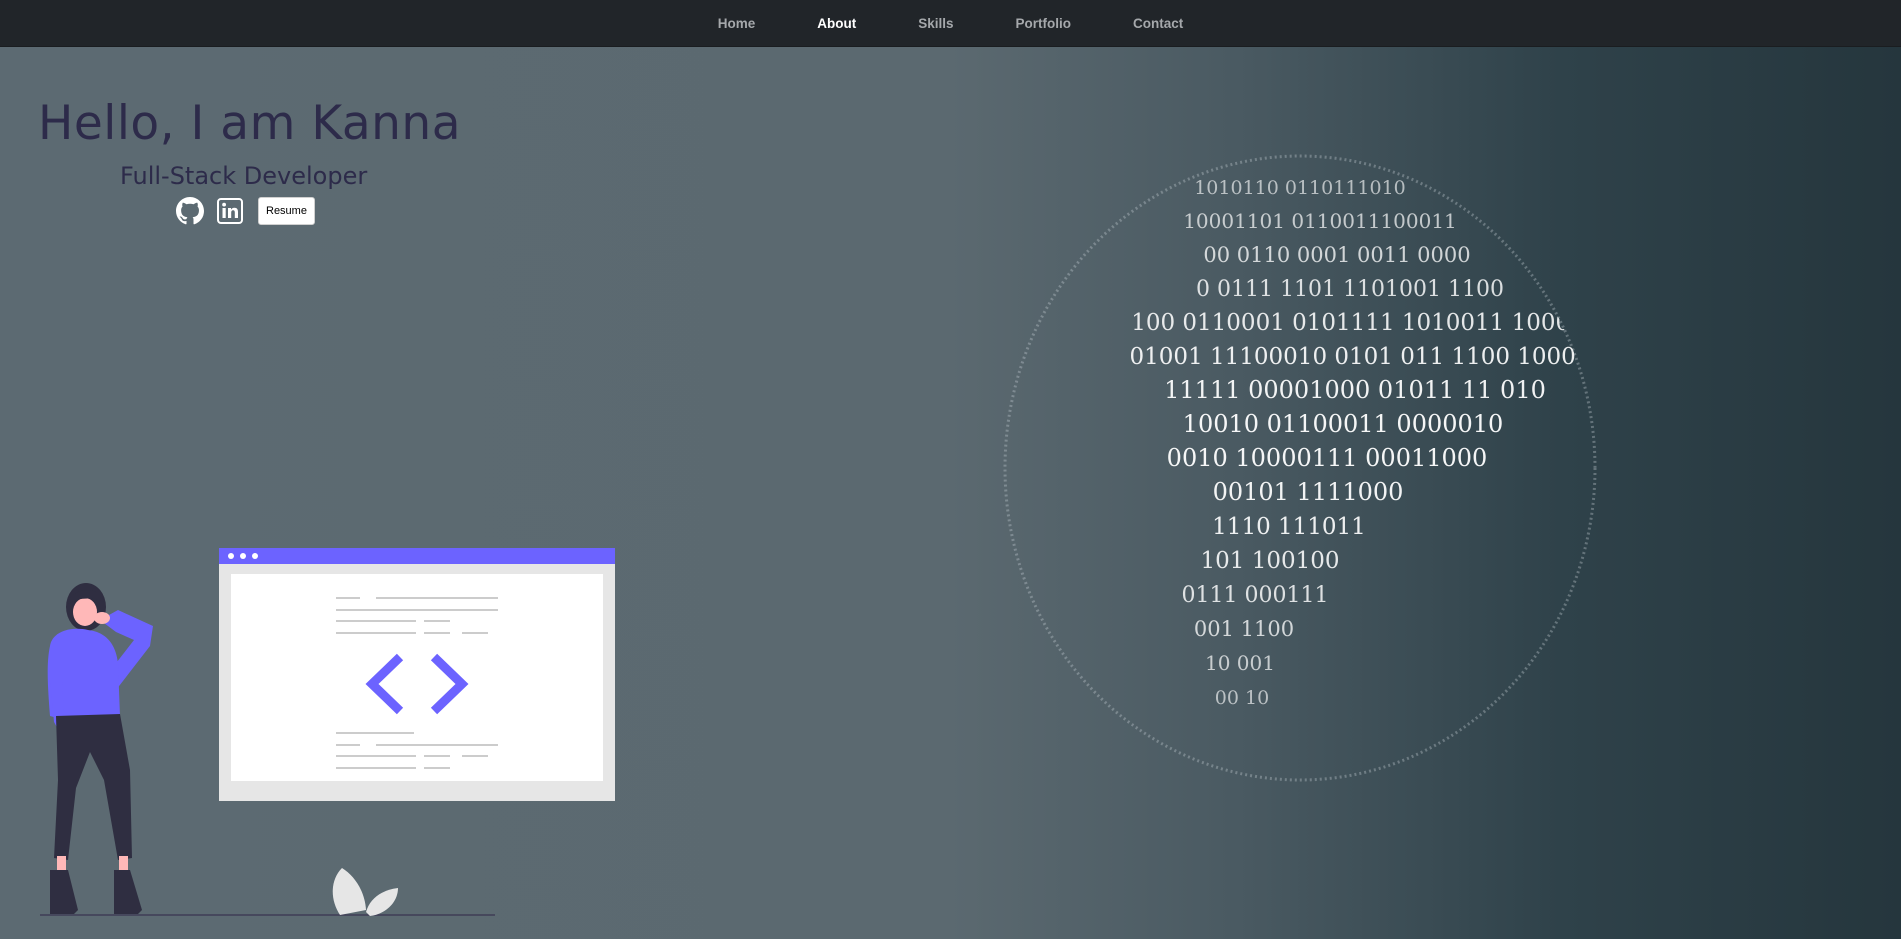 The width and height of the screenshot is (1901, 939). I want to click on nav-link-skills: Skills, so click(935, 23).